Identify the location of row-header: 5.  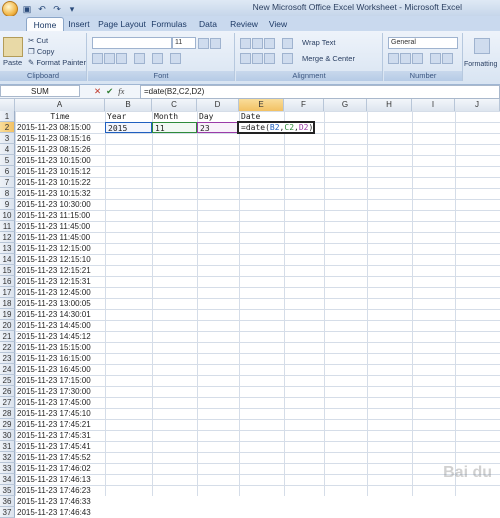
(7, 160).